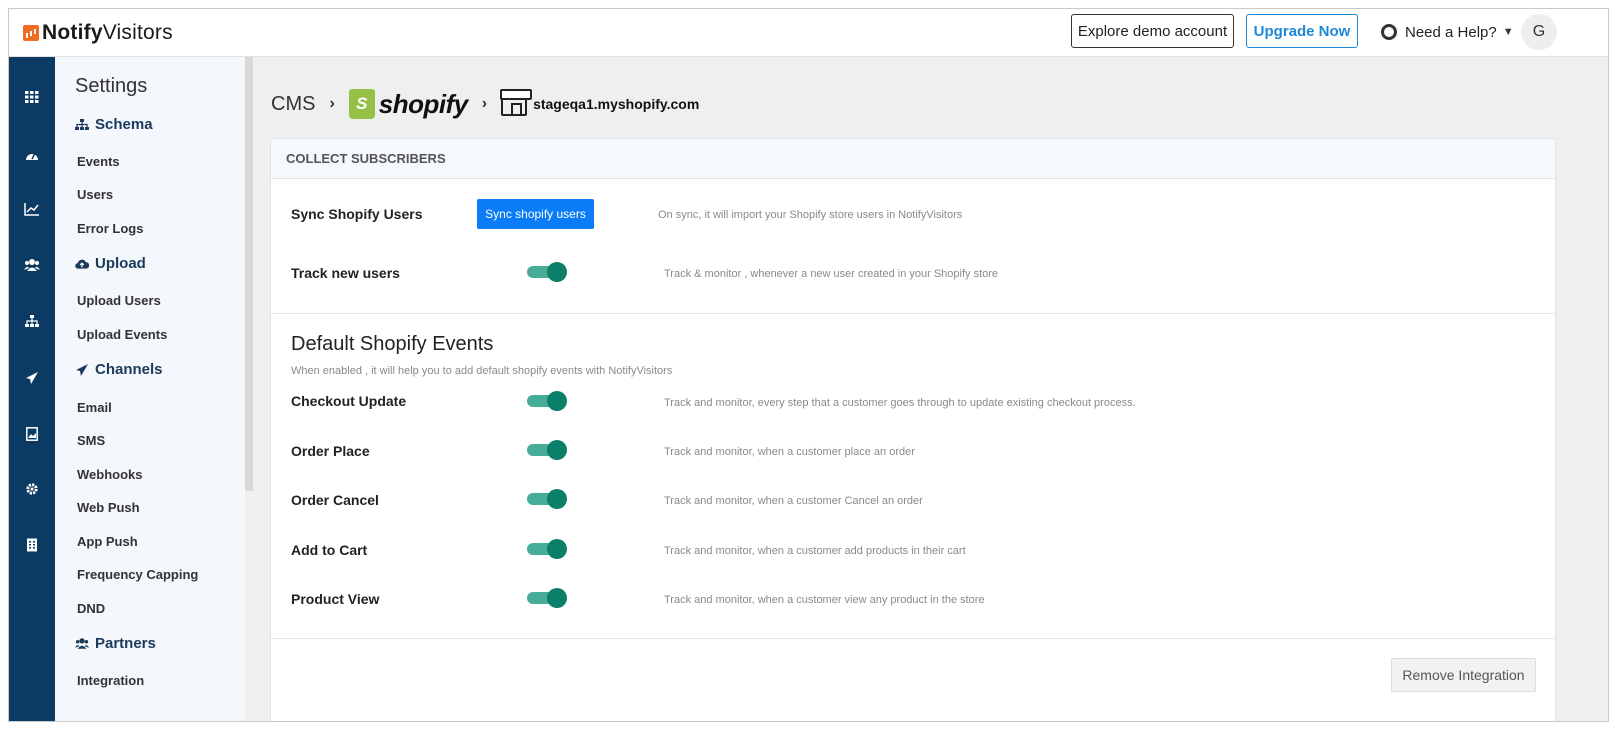  Describe the element at coordinates (547, 450) in the screenshot. I see `order-place-toggle` at that location.